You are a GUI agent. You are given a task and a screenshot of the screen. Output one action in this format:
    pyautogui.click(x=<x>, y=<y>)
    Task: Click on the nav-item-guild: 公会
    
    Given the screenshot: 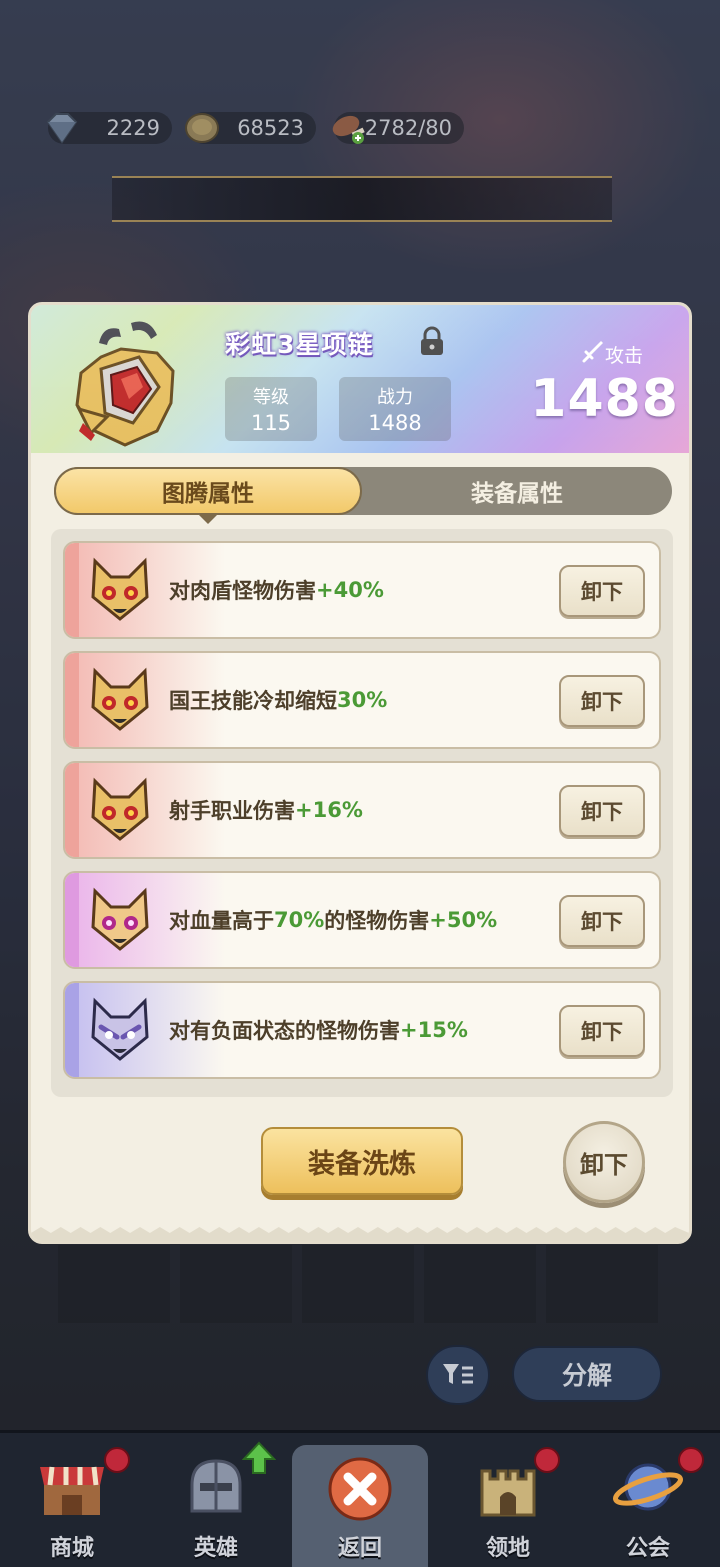 What is the action you would take?
    pyautogui.click(x=648, y=1500)
    